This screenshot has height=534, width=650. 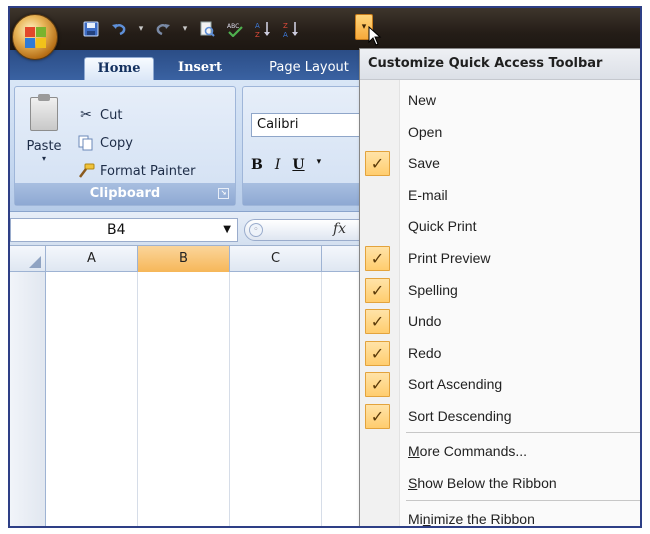 What do you see at coordinates (309, 68) in the screenshot?
I see `tab-page-layout: Page Layout` at bounding box center [309, 68].